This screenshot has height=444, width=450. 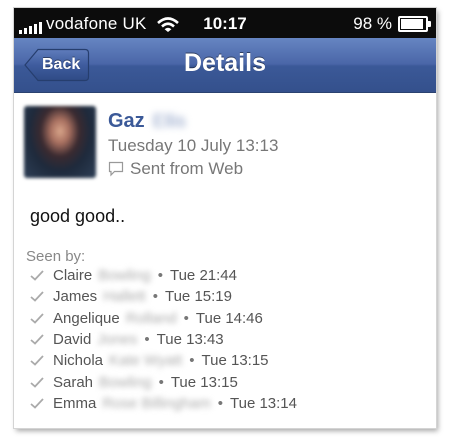 I want to click on post-source-label: Sent from Web, so click(x=187, y=168).